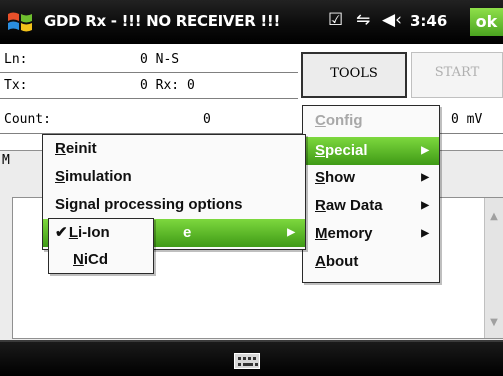  I want to click on menu-item-raw-data: Raw Data ▶, so click(371, 206).